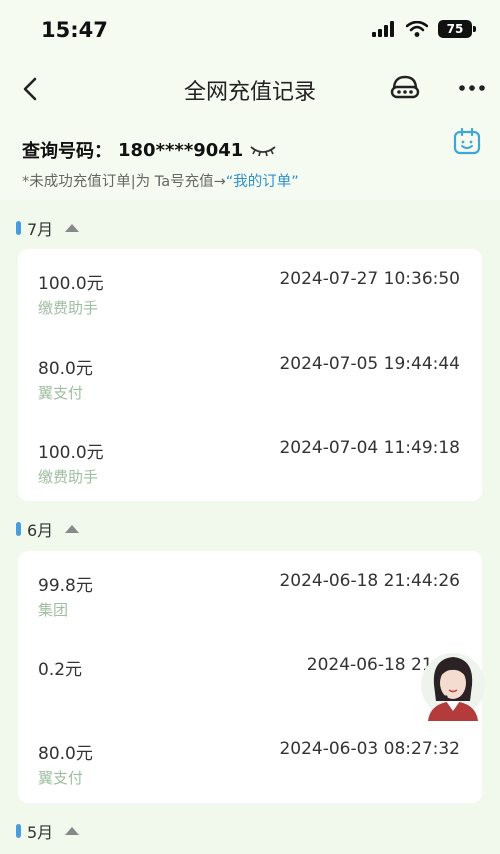  What do you see at coordinates (405, 88) in the screenshot?
I see `customer-service-icon` at bounding box center [405, 88].